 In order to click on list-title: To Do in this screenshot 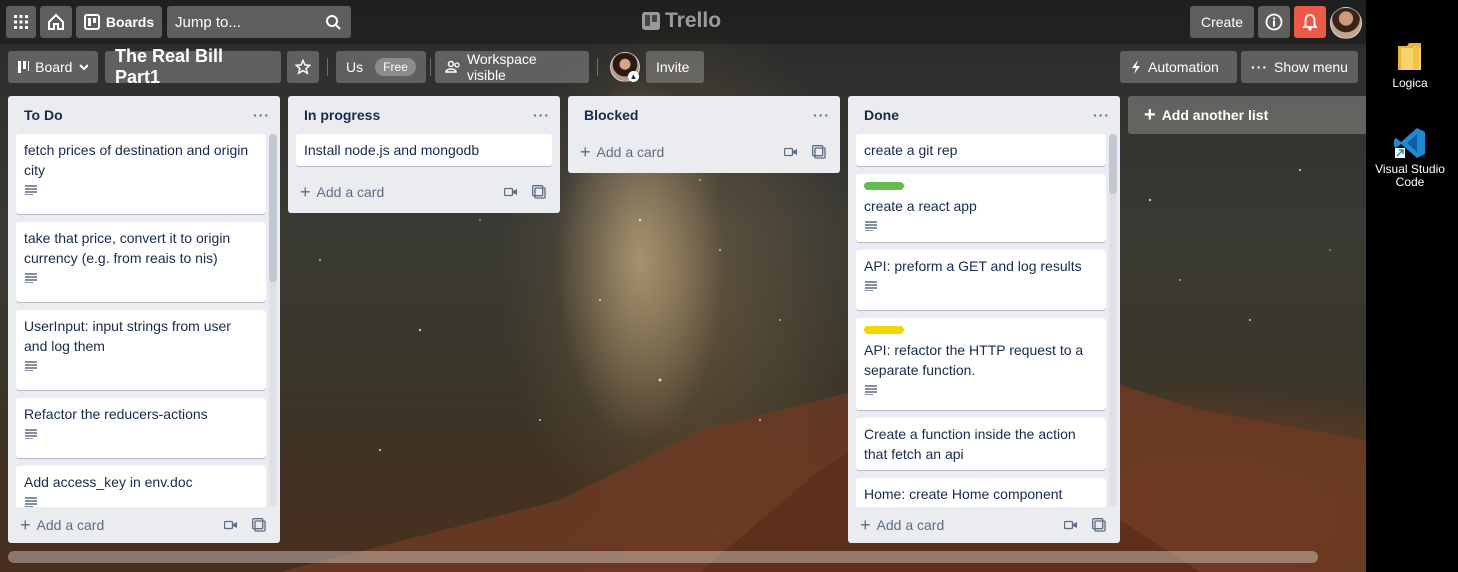, I will do `click(43, 115)`.